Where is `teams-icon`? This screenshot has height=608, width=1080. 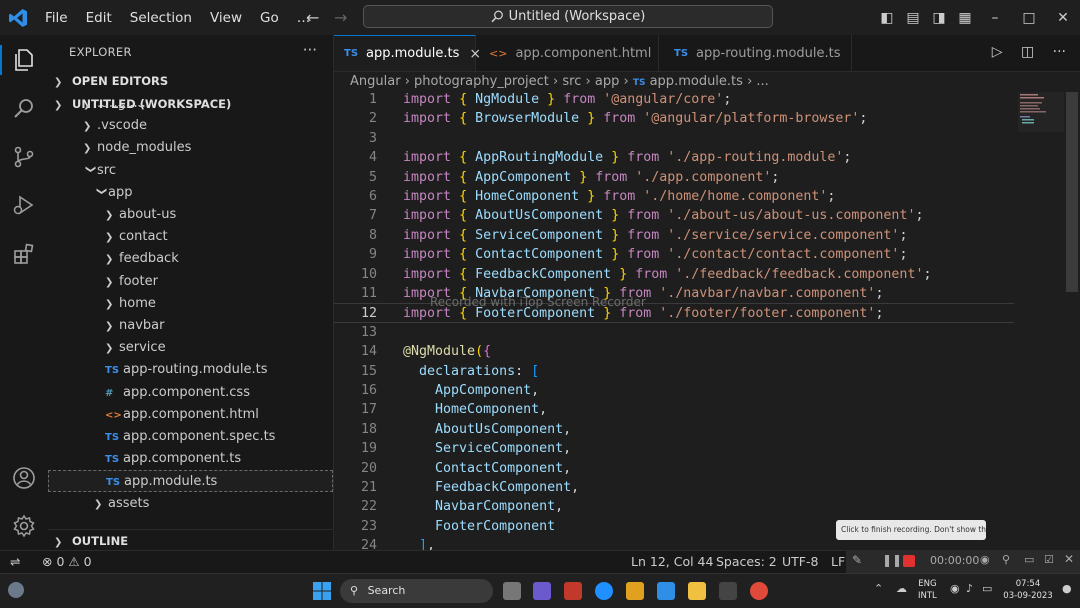 teams-icon is located at coordinates (542, 591).